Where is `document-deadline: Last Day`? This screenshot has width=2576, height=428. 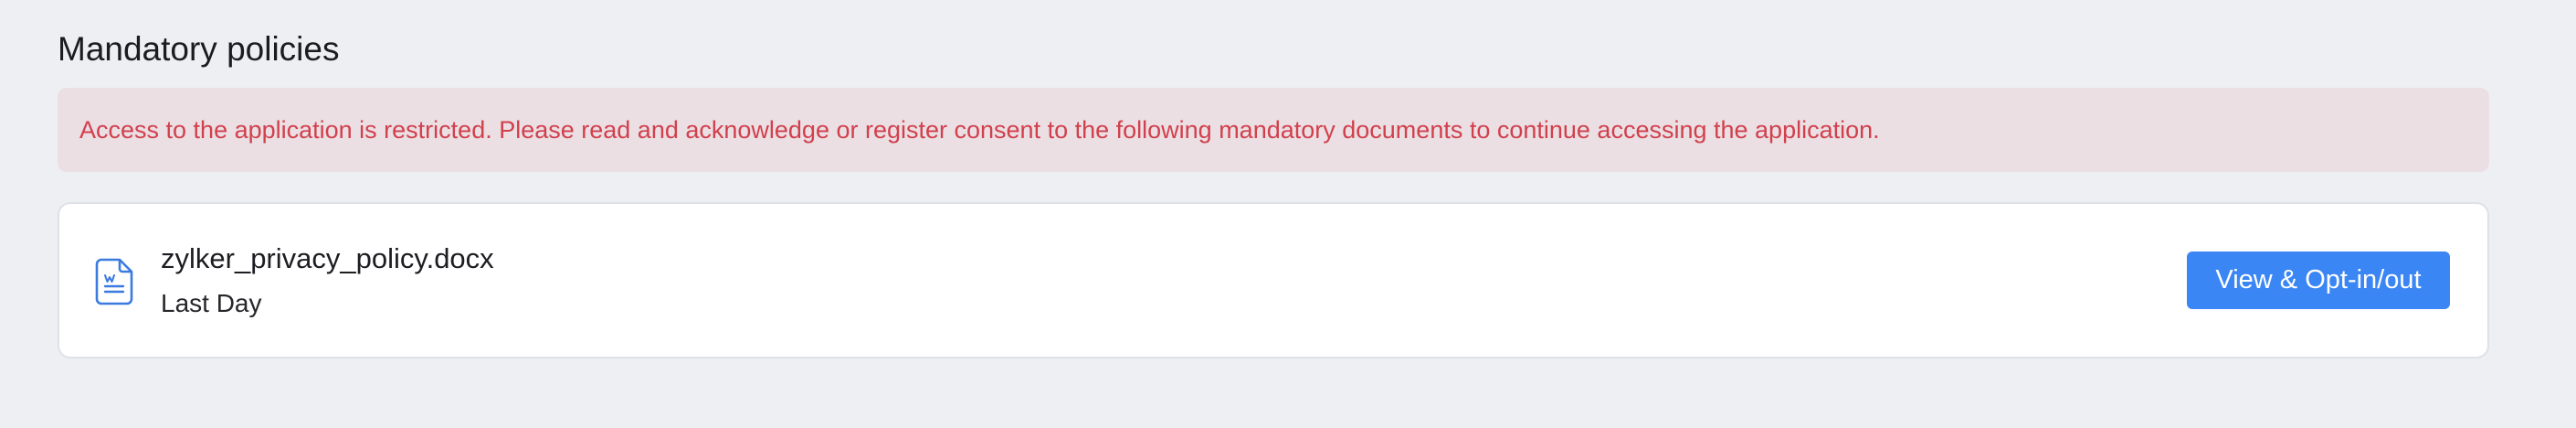
document-deadline: Last Day is located at coordinates (211, 303).